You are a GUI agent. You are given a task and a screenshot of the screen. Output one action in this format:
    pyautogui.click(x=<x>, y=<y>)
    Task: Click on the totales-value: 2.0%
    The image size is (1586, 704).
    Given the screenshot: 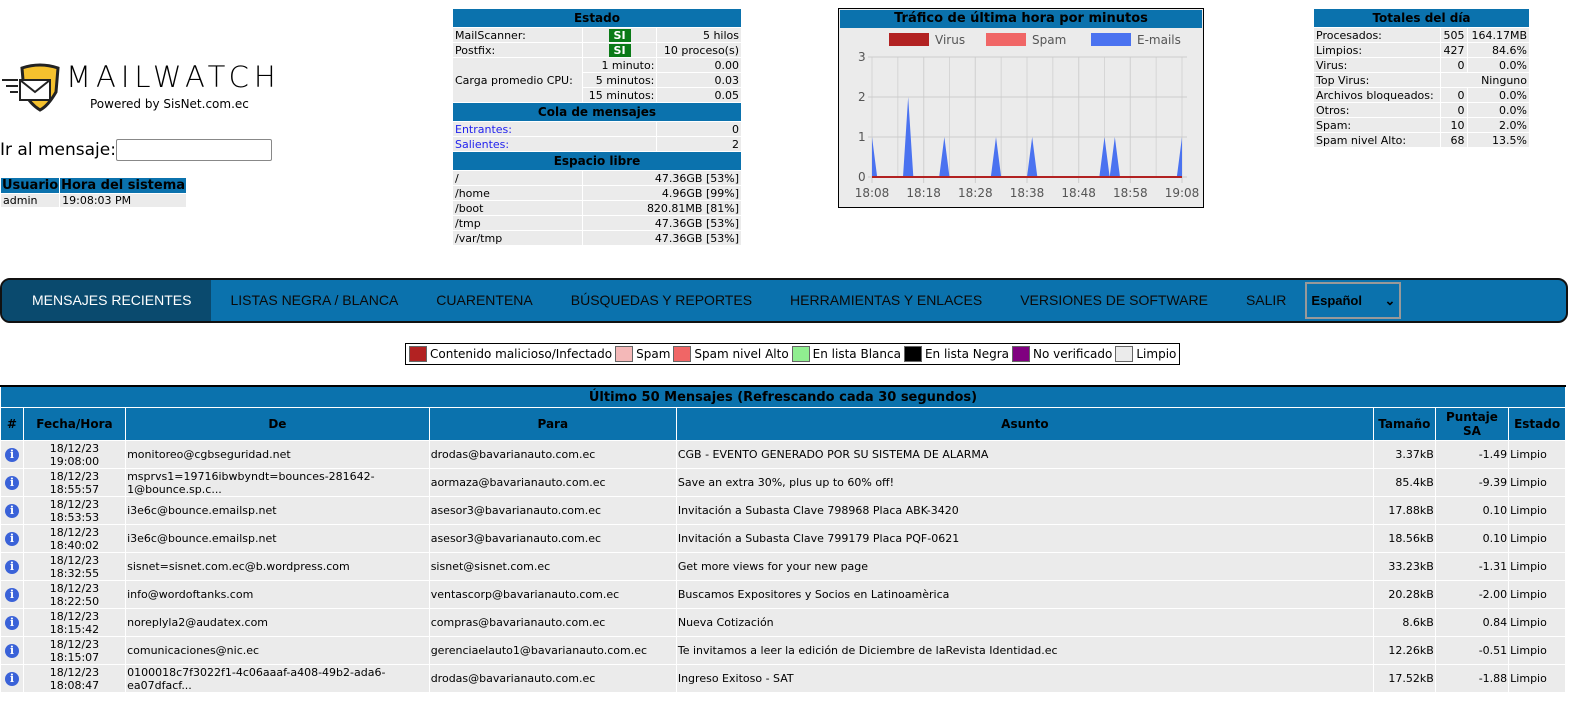 What is the action you would take?
    pyautogui.click(x=1498, y=125)
    